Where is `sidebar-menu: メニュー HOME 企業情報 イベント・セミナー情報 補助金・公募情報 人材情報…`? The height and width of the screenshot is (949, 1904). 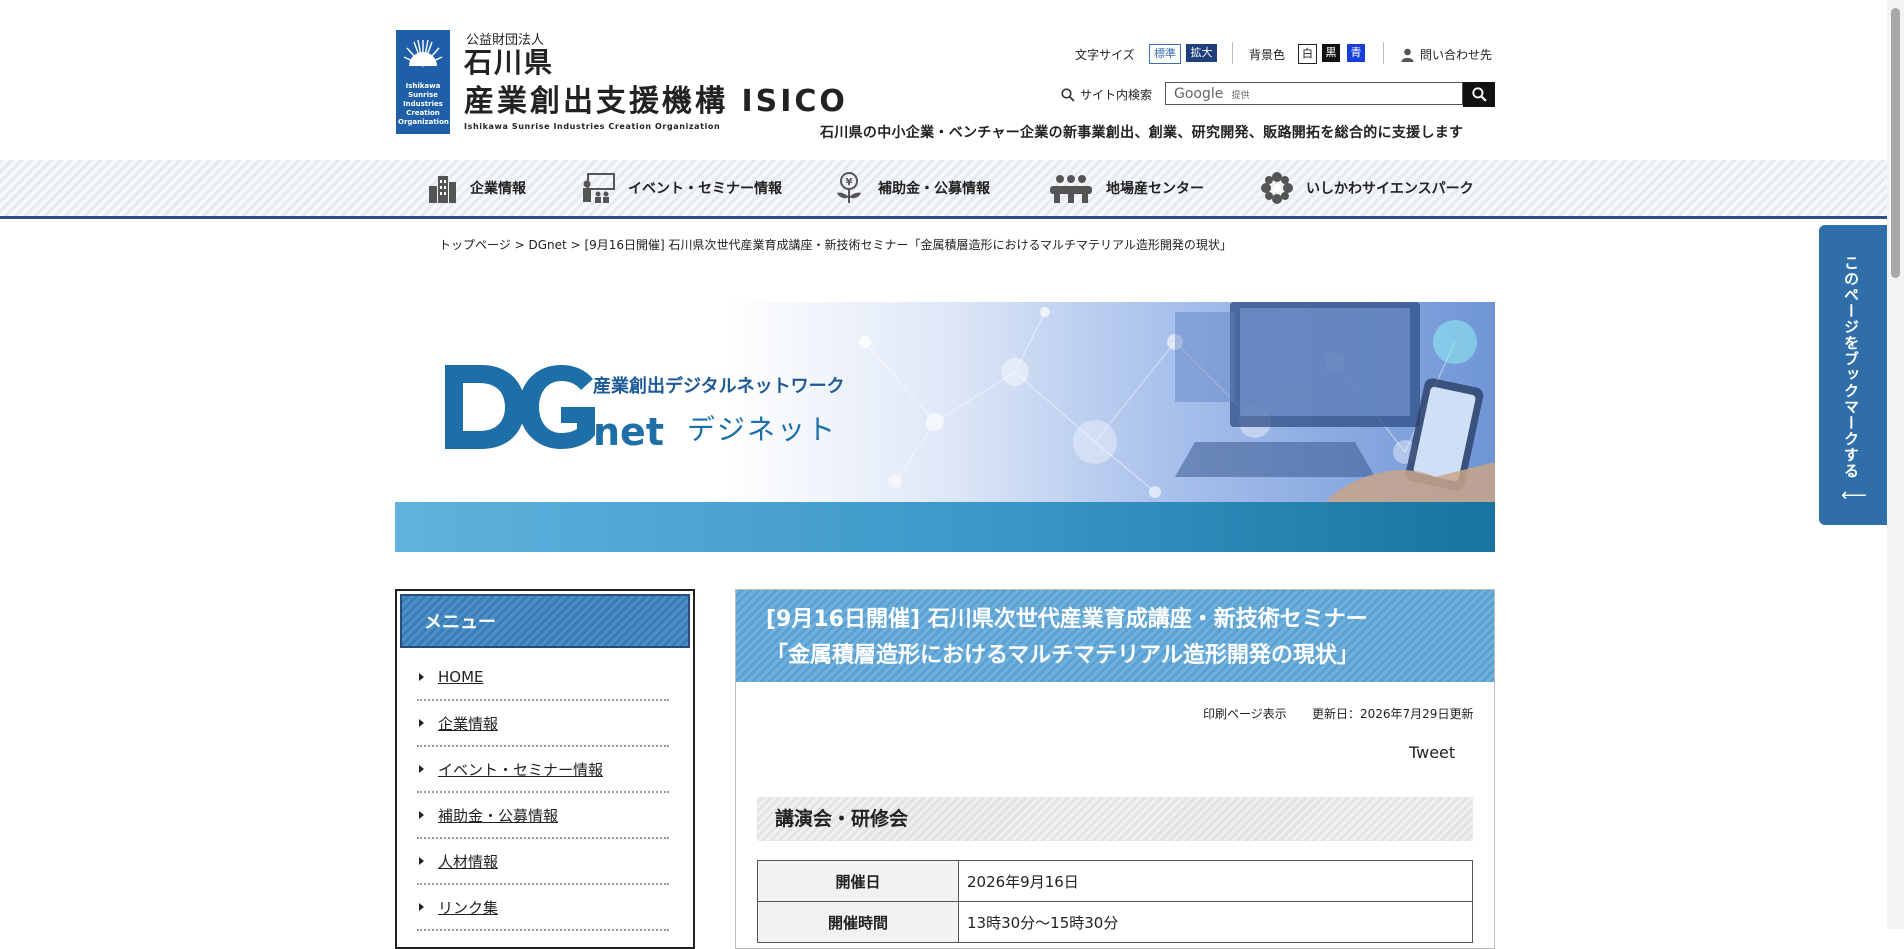
sidebar-menu: メニュー HOME 企業情報 イベント・セミナー情報 補助金・公募情報 人材情報… is located at coordinates (545, 769).